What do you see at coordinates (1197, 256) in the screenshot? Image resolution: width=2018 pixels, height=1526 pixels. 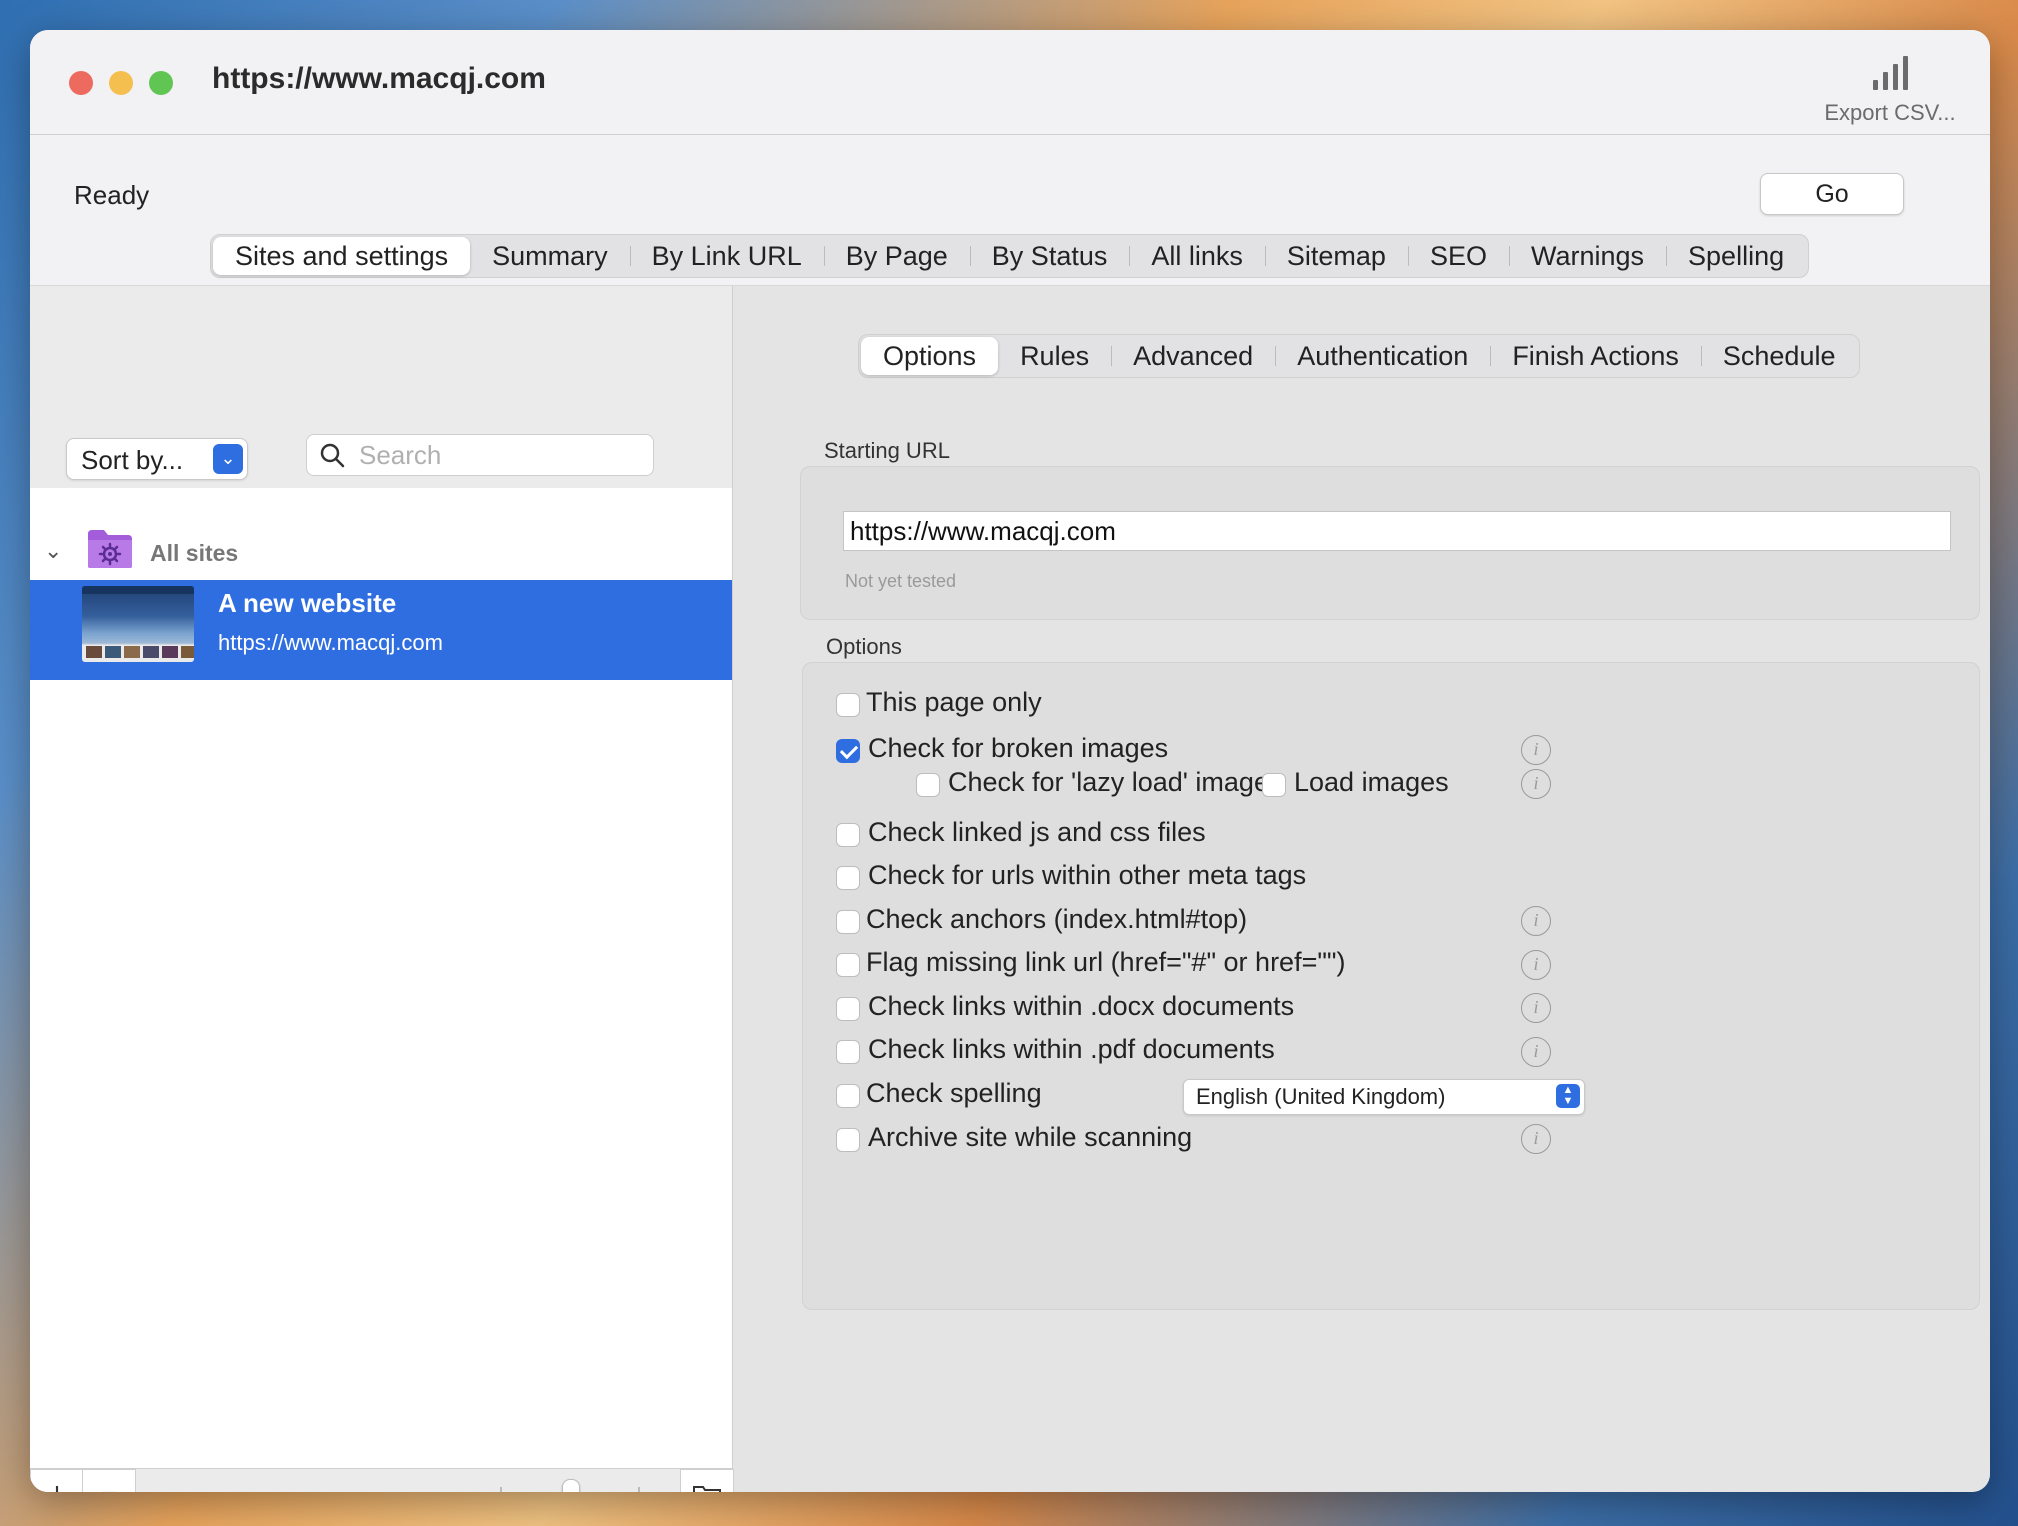 I see `tab-all-links: All links` at bounding box center [1197, 256].